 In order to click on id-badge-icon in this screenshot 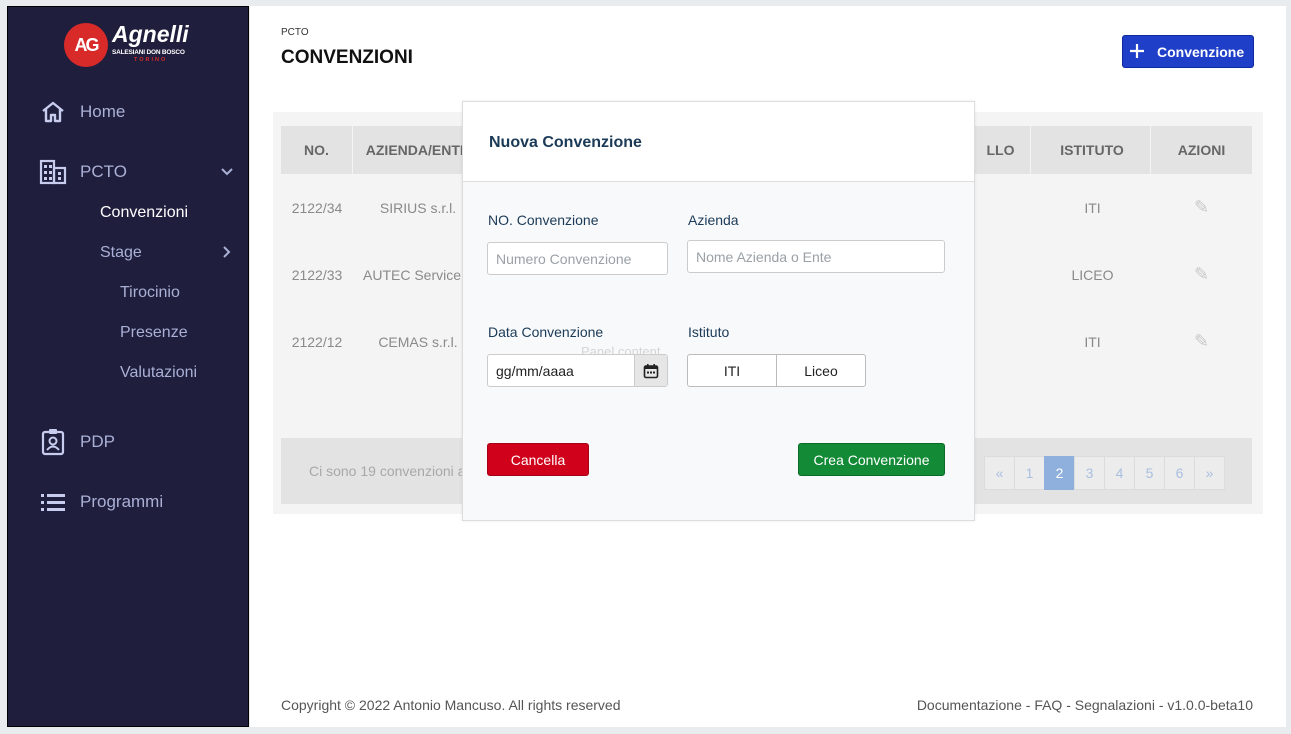, I will do `click(53, 442)`.